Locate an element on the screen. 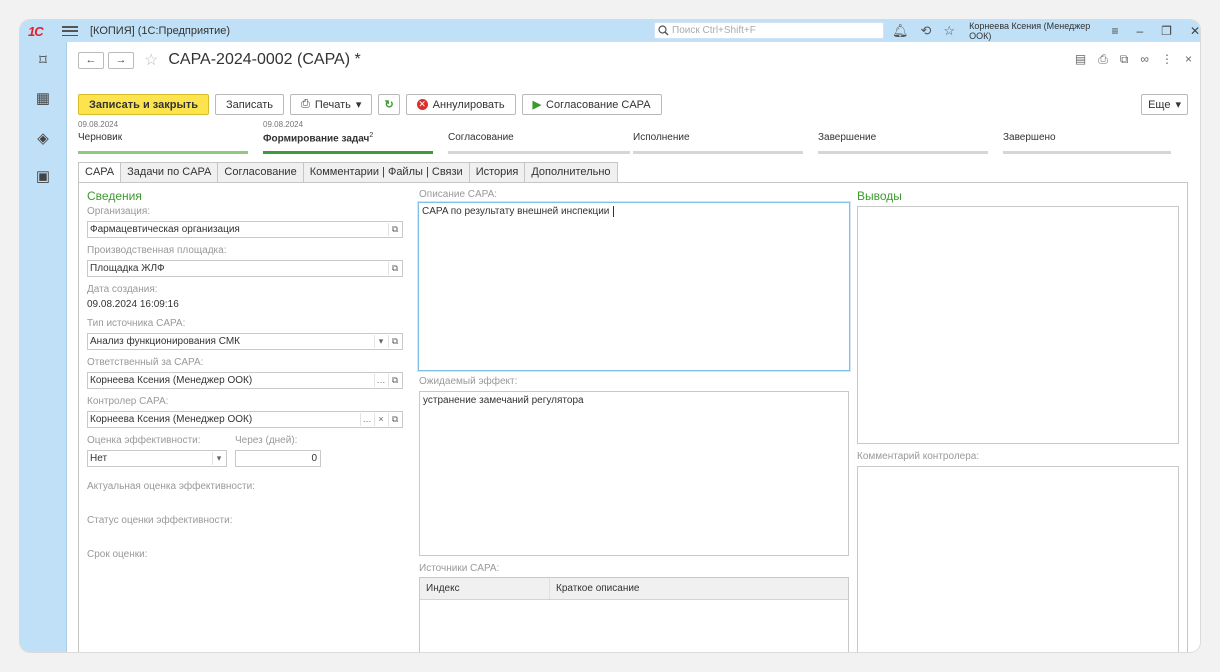 The height and width of the screenshot is (672, 1220). document-header: ← → ☆ CAPA-2024-0002 (CAPA) * is located at coordinates (219, 60).